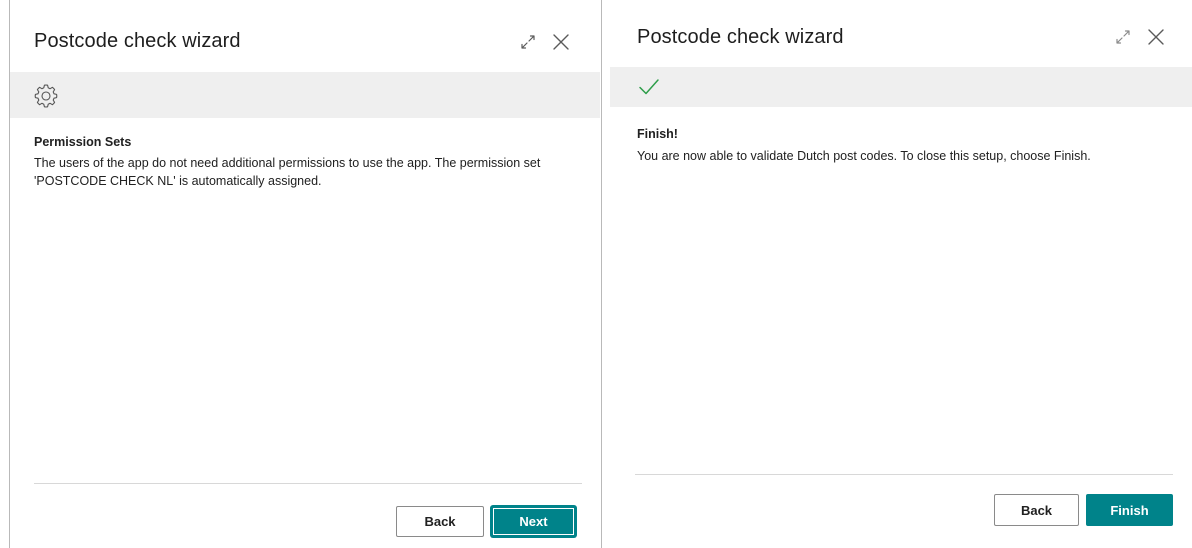 The height and width of the screenshot is (548, 1192). I want to click on finish-button: Finish, so click(1129, 510).